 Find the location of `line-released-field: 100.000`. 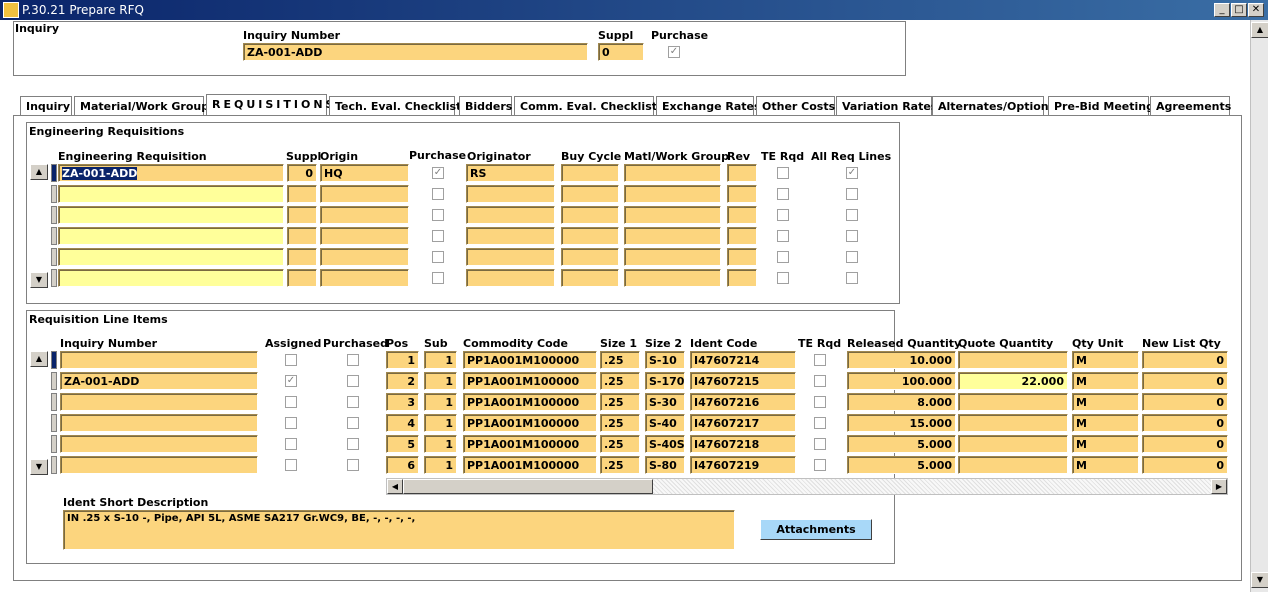

line-released-field: 100.000 is located at coordinates (901, 381).